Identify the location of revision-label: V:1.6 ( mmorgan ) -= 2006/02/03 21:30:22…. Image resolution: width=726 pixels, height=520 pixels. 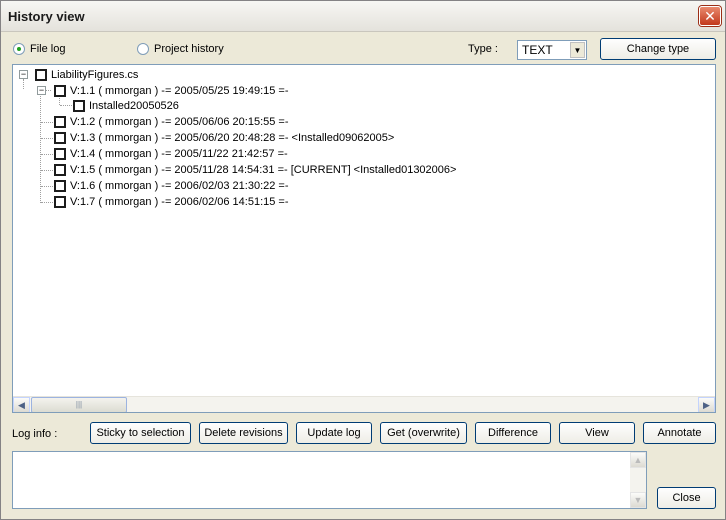
(179, 186).